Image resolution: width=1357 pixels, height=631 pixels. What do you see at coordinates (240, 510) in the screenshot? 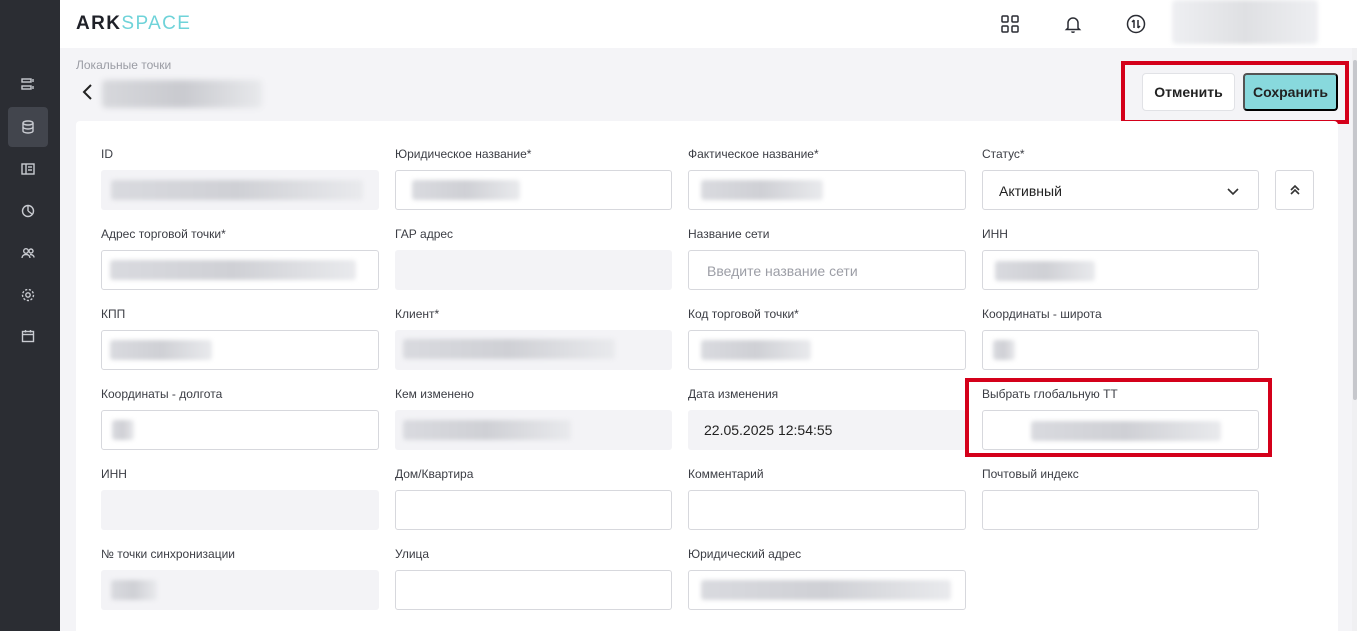
I see `inn2-field` at bounding box center [240, 510].